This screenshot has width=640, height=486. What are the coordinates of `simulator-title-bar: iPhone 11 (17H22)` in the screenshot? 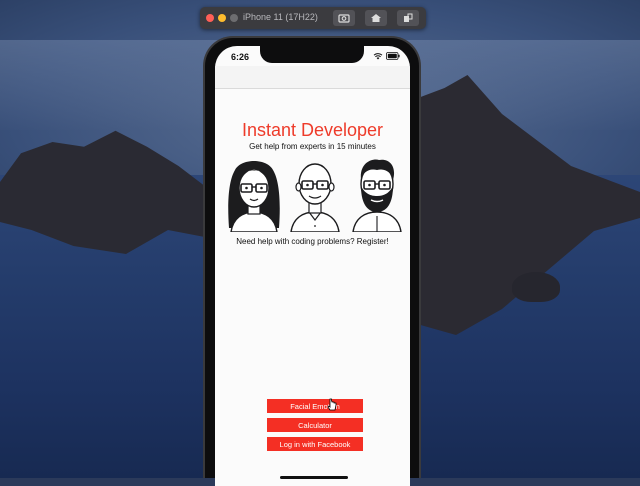 It's located at (313, 18).